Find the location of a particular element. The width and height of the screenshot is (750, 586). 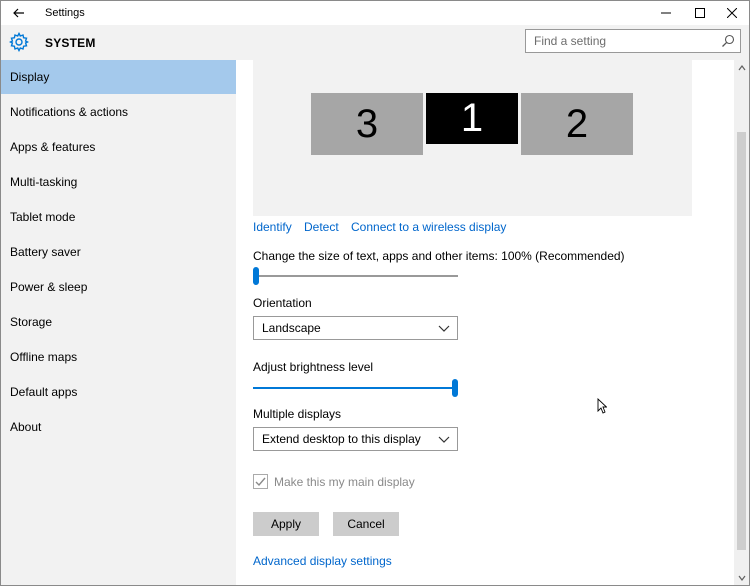

back-button is located at coordinates (19, 13).